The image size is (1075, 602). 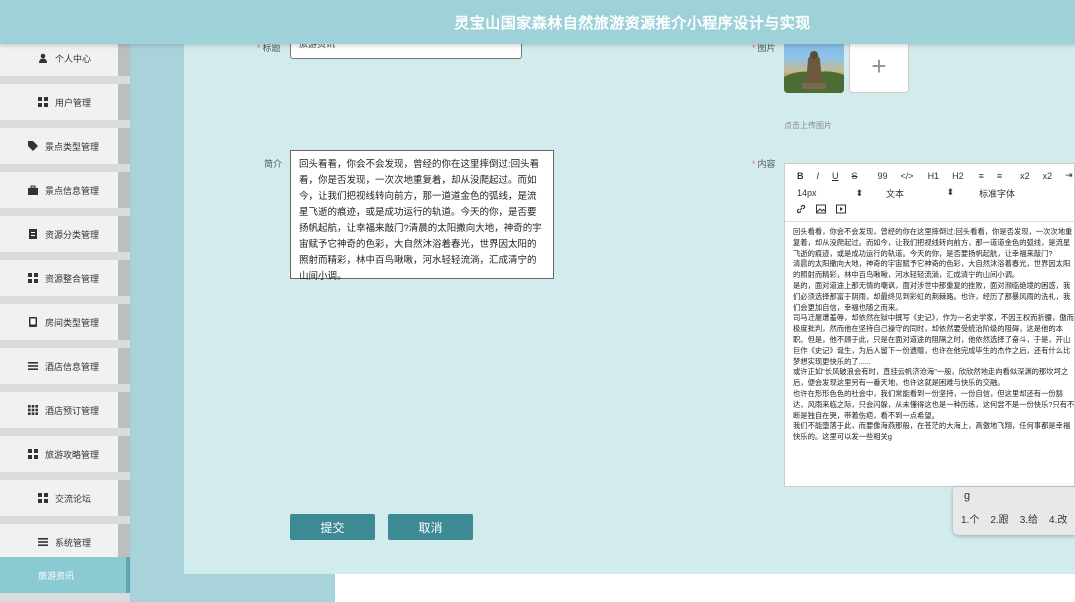 What do you see at coordinates (855, 176) in the screenshot?
I see `strike-button: S` at bounding box center [855, 176].